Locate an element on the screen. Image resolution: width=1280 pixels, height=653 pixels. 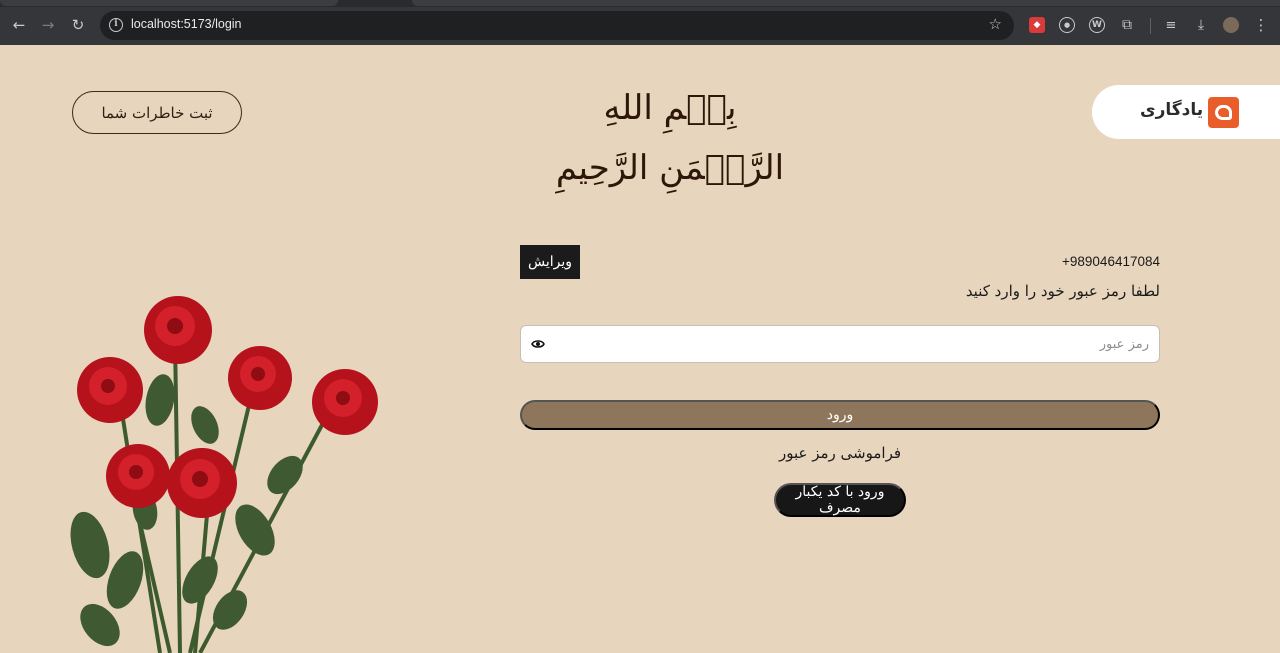
basmala-calligraphy: بِسۡمِ اللهِ الرَّحۡمَنِ الرَّحِيمِ is located at coordinates (670, 138).